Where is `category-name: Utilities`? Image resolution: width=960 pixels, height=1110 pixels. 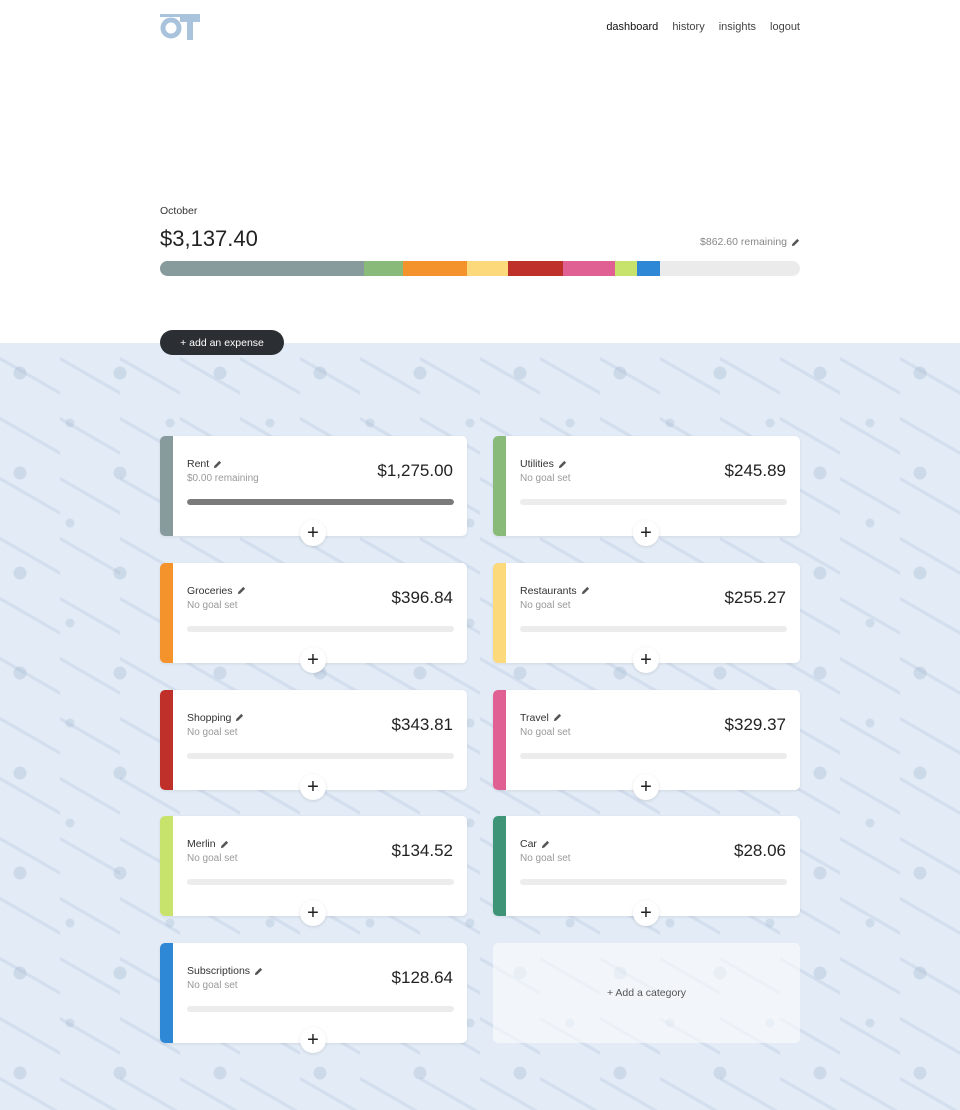
category-name: Utilities is located at coordinates (543, 464).